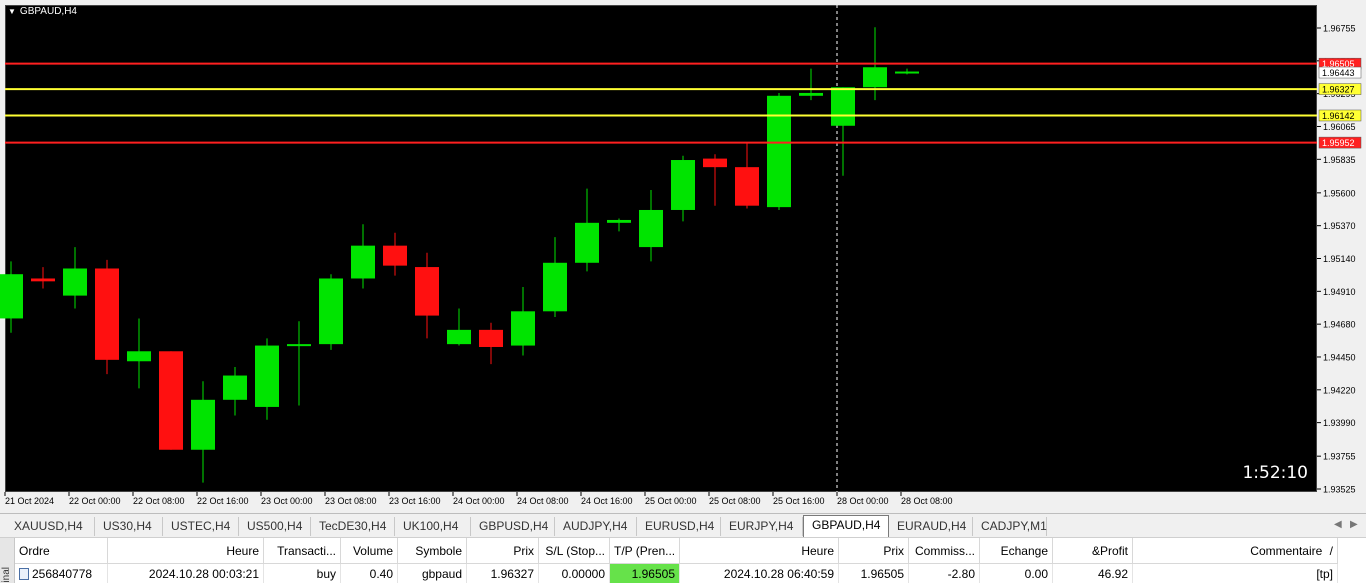 The width and height of the screenshot is (1366, 583). I want to click on time-scale-label: 24 Oct 16:00, so click(607, 501).